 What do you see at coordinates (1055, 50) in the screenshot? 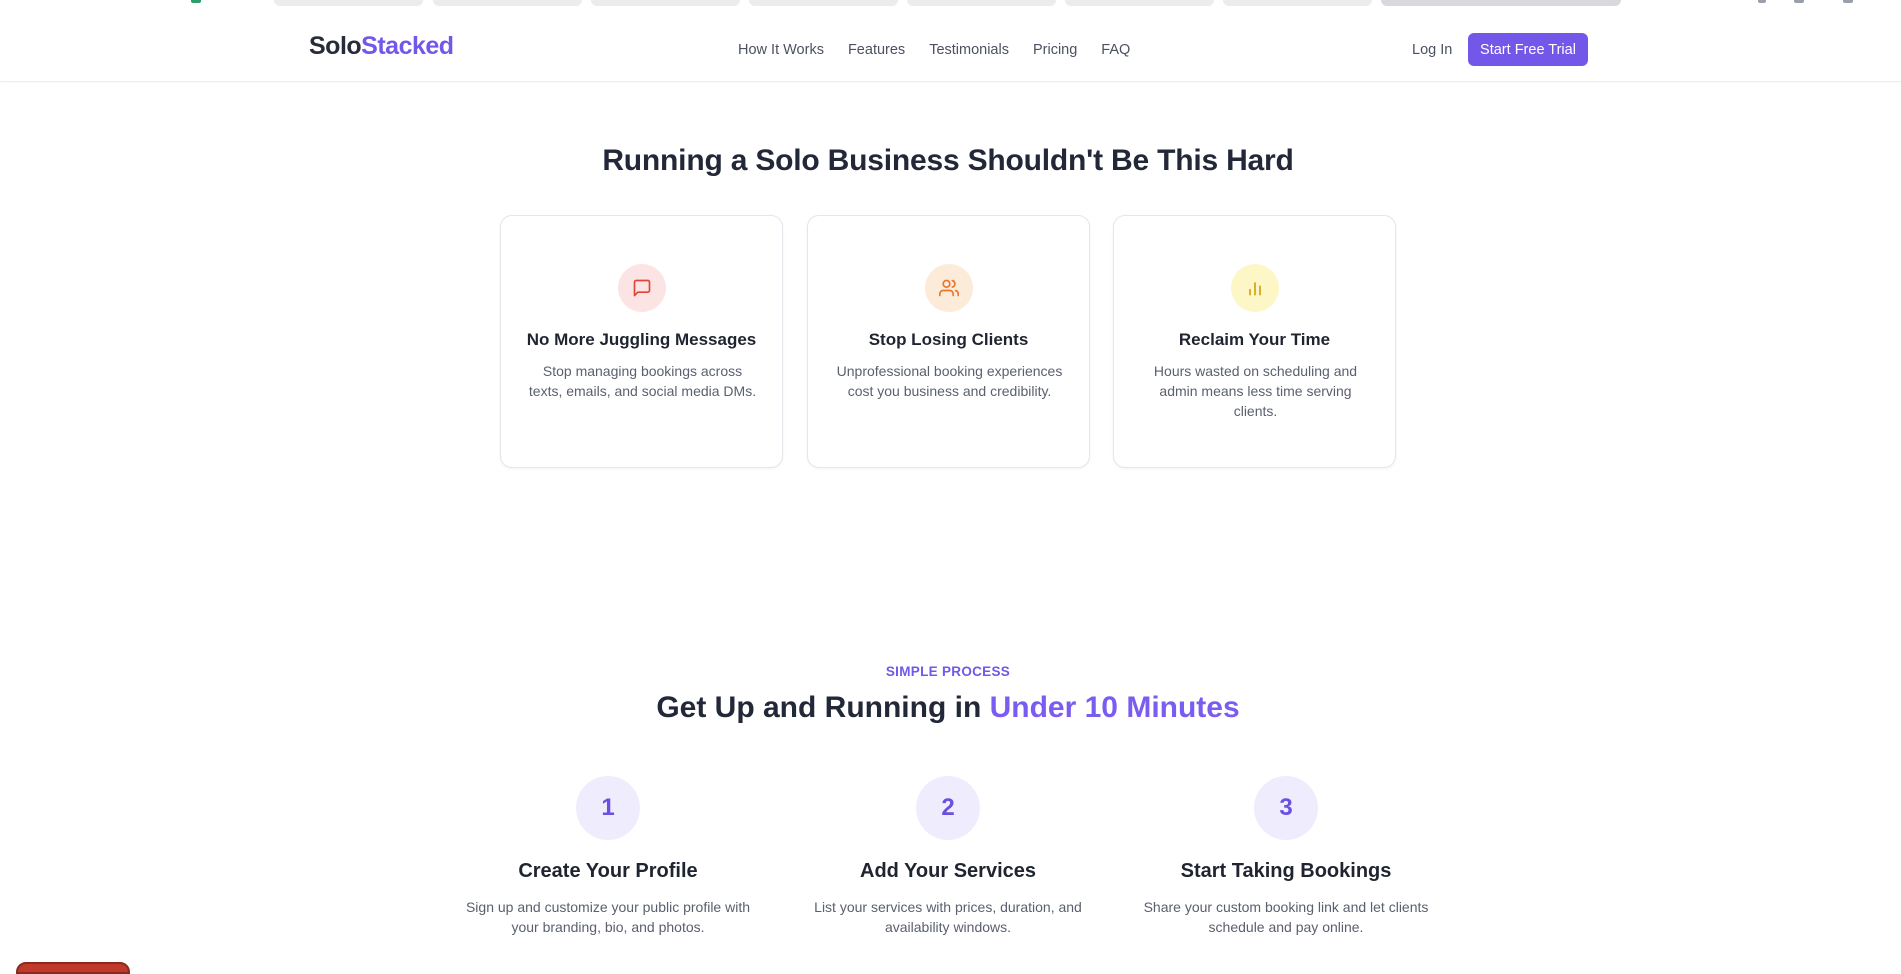
I see `nav-link-pricing: Pricing` at bounding box center [1055, 50].